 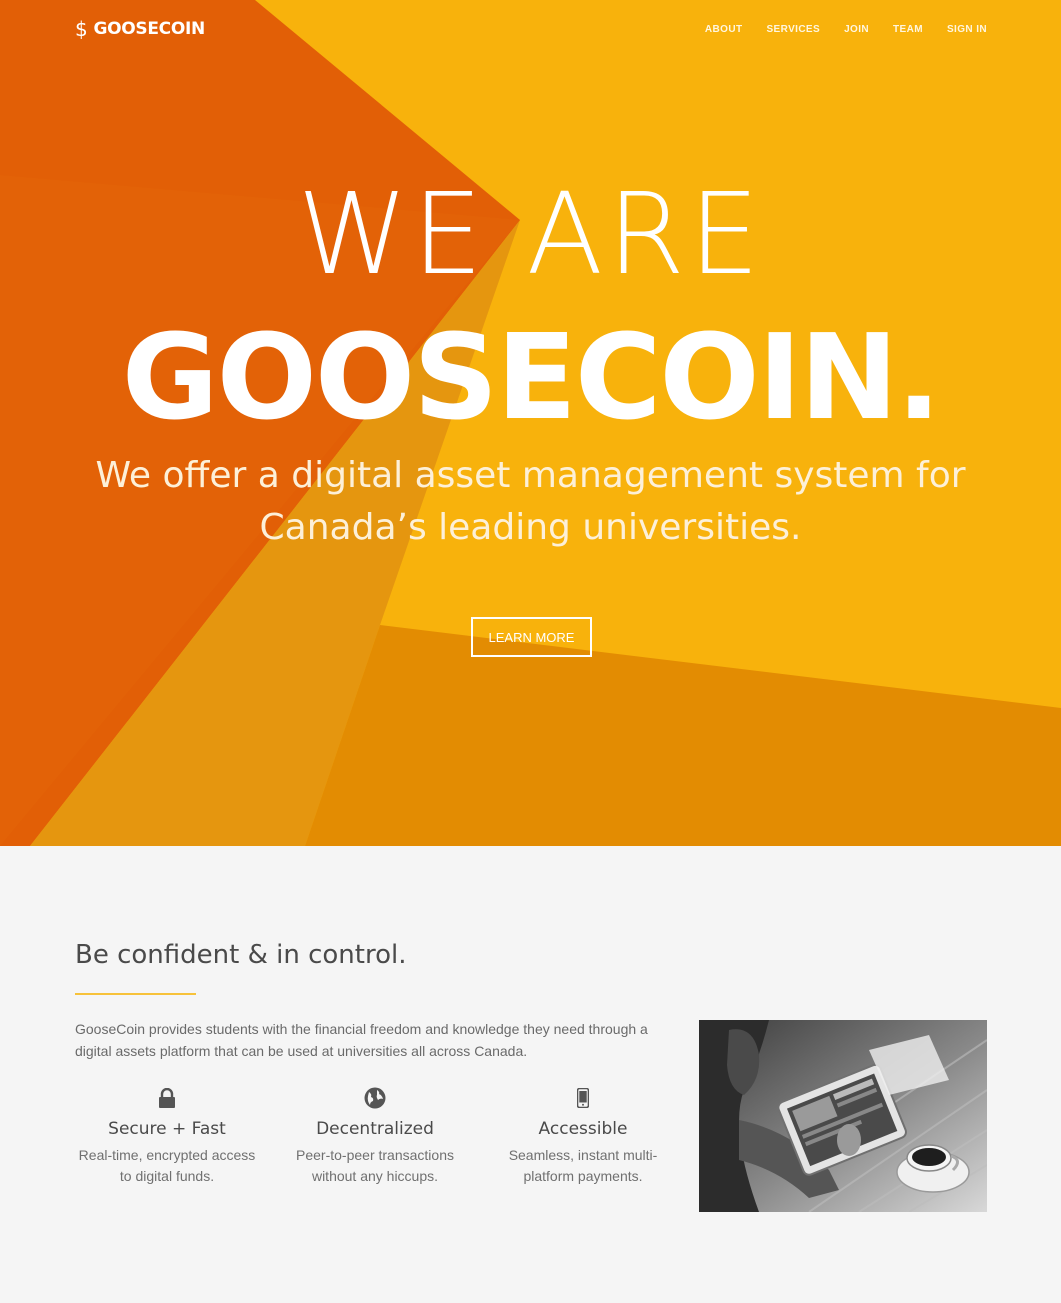 I want to click on feature-title: Accessible, so click(x=583, y=1129).